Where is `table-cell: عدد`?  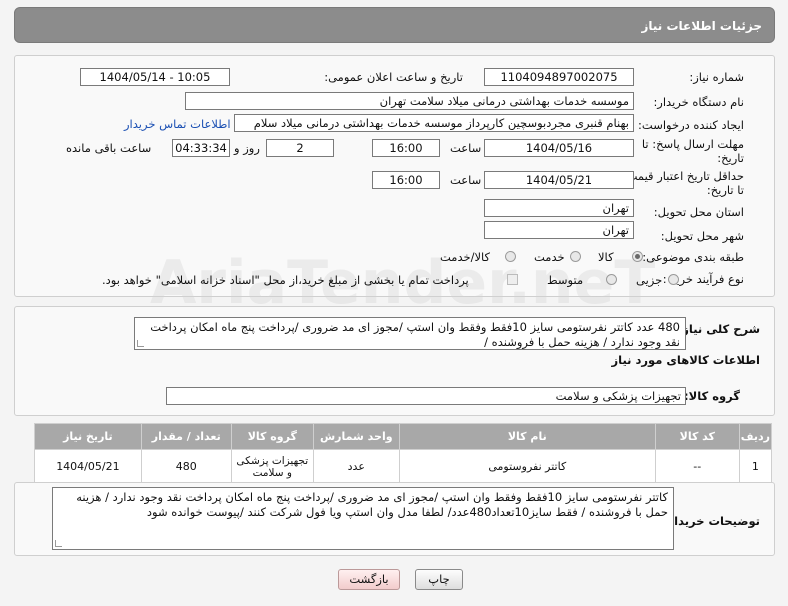 table-cell: عدد is located at coordinates (356, 466).